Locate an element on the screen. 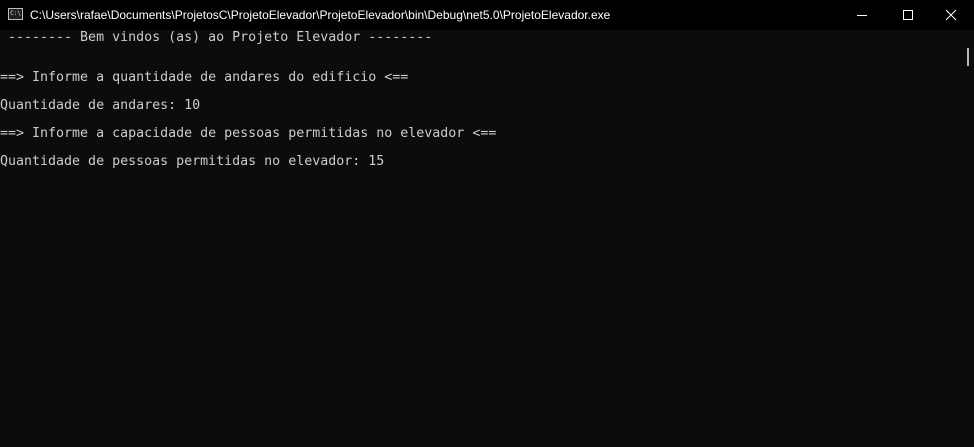 The image size is (974, 447). scrollbar-thumb is located at coordinates (968, 57).